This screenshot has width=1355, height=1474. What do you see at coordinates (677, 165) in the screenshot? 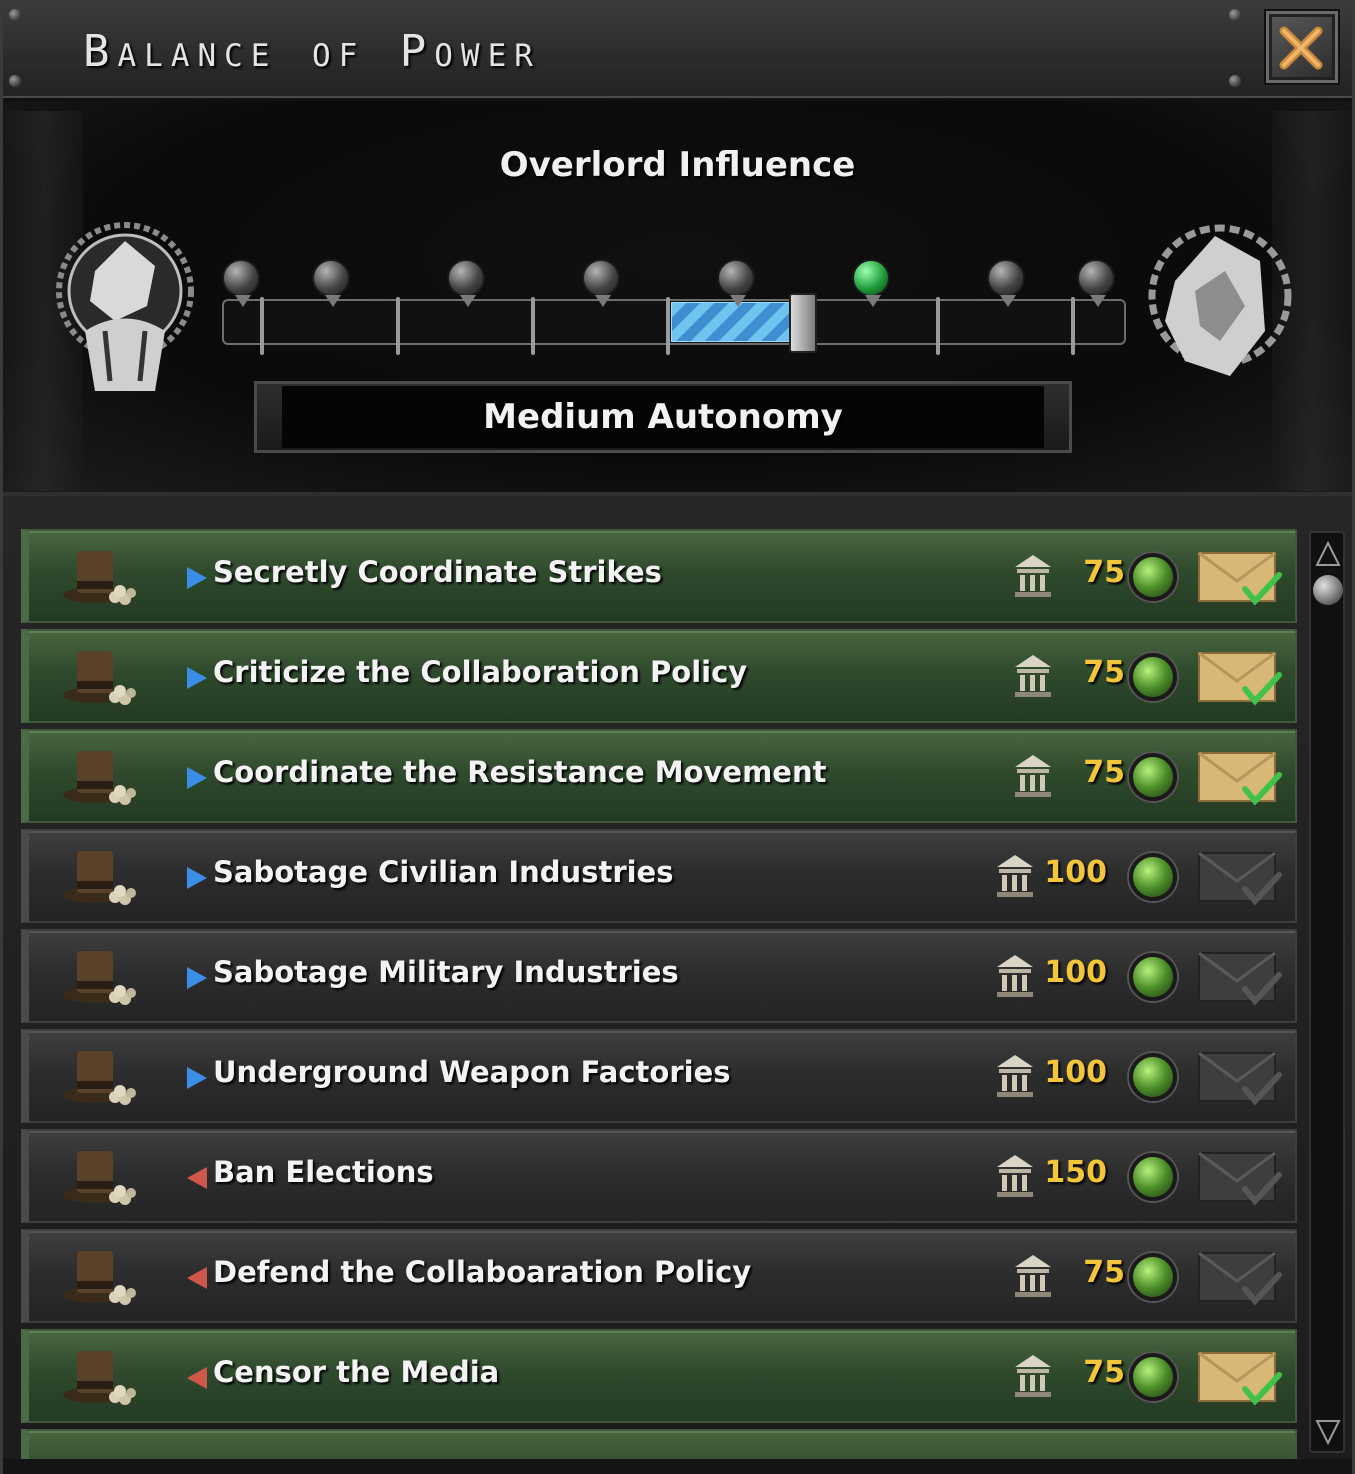
I see `influence-heading: Overlord Influence` at bounding box center [677, 165].